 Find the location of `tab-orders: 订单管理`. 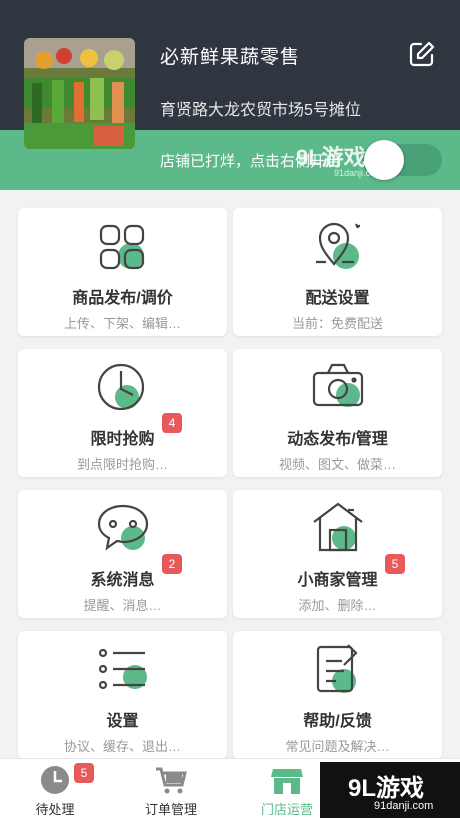

tab-orders: 订单管理 is located at coordinates (171, 788).